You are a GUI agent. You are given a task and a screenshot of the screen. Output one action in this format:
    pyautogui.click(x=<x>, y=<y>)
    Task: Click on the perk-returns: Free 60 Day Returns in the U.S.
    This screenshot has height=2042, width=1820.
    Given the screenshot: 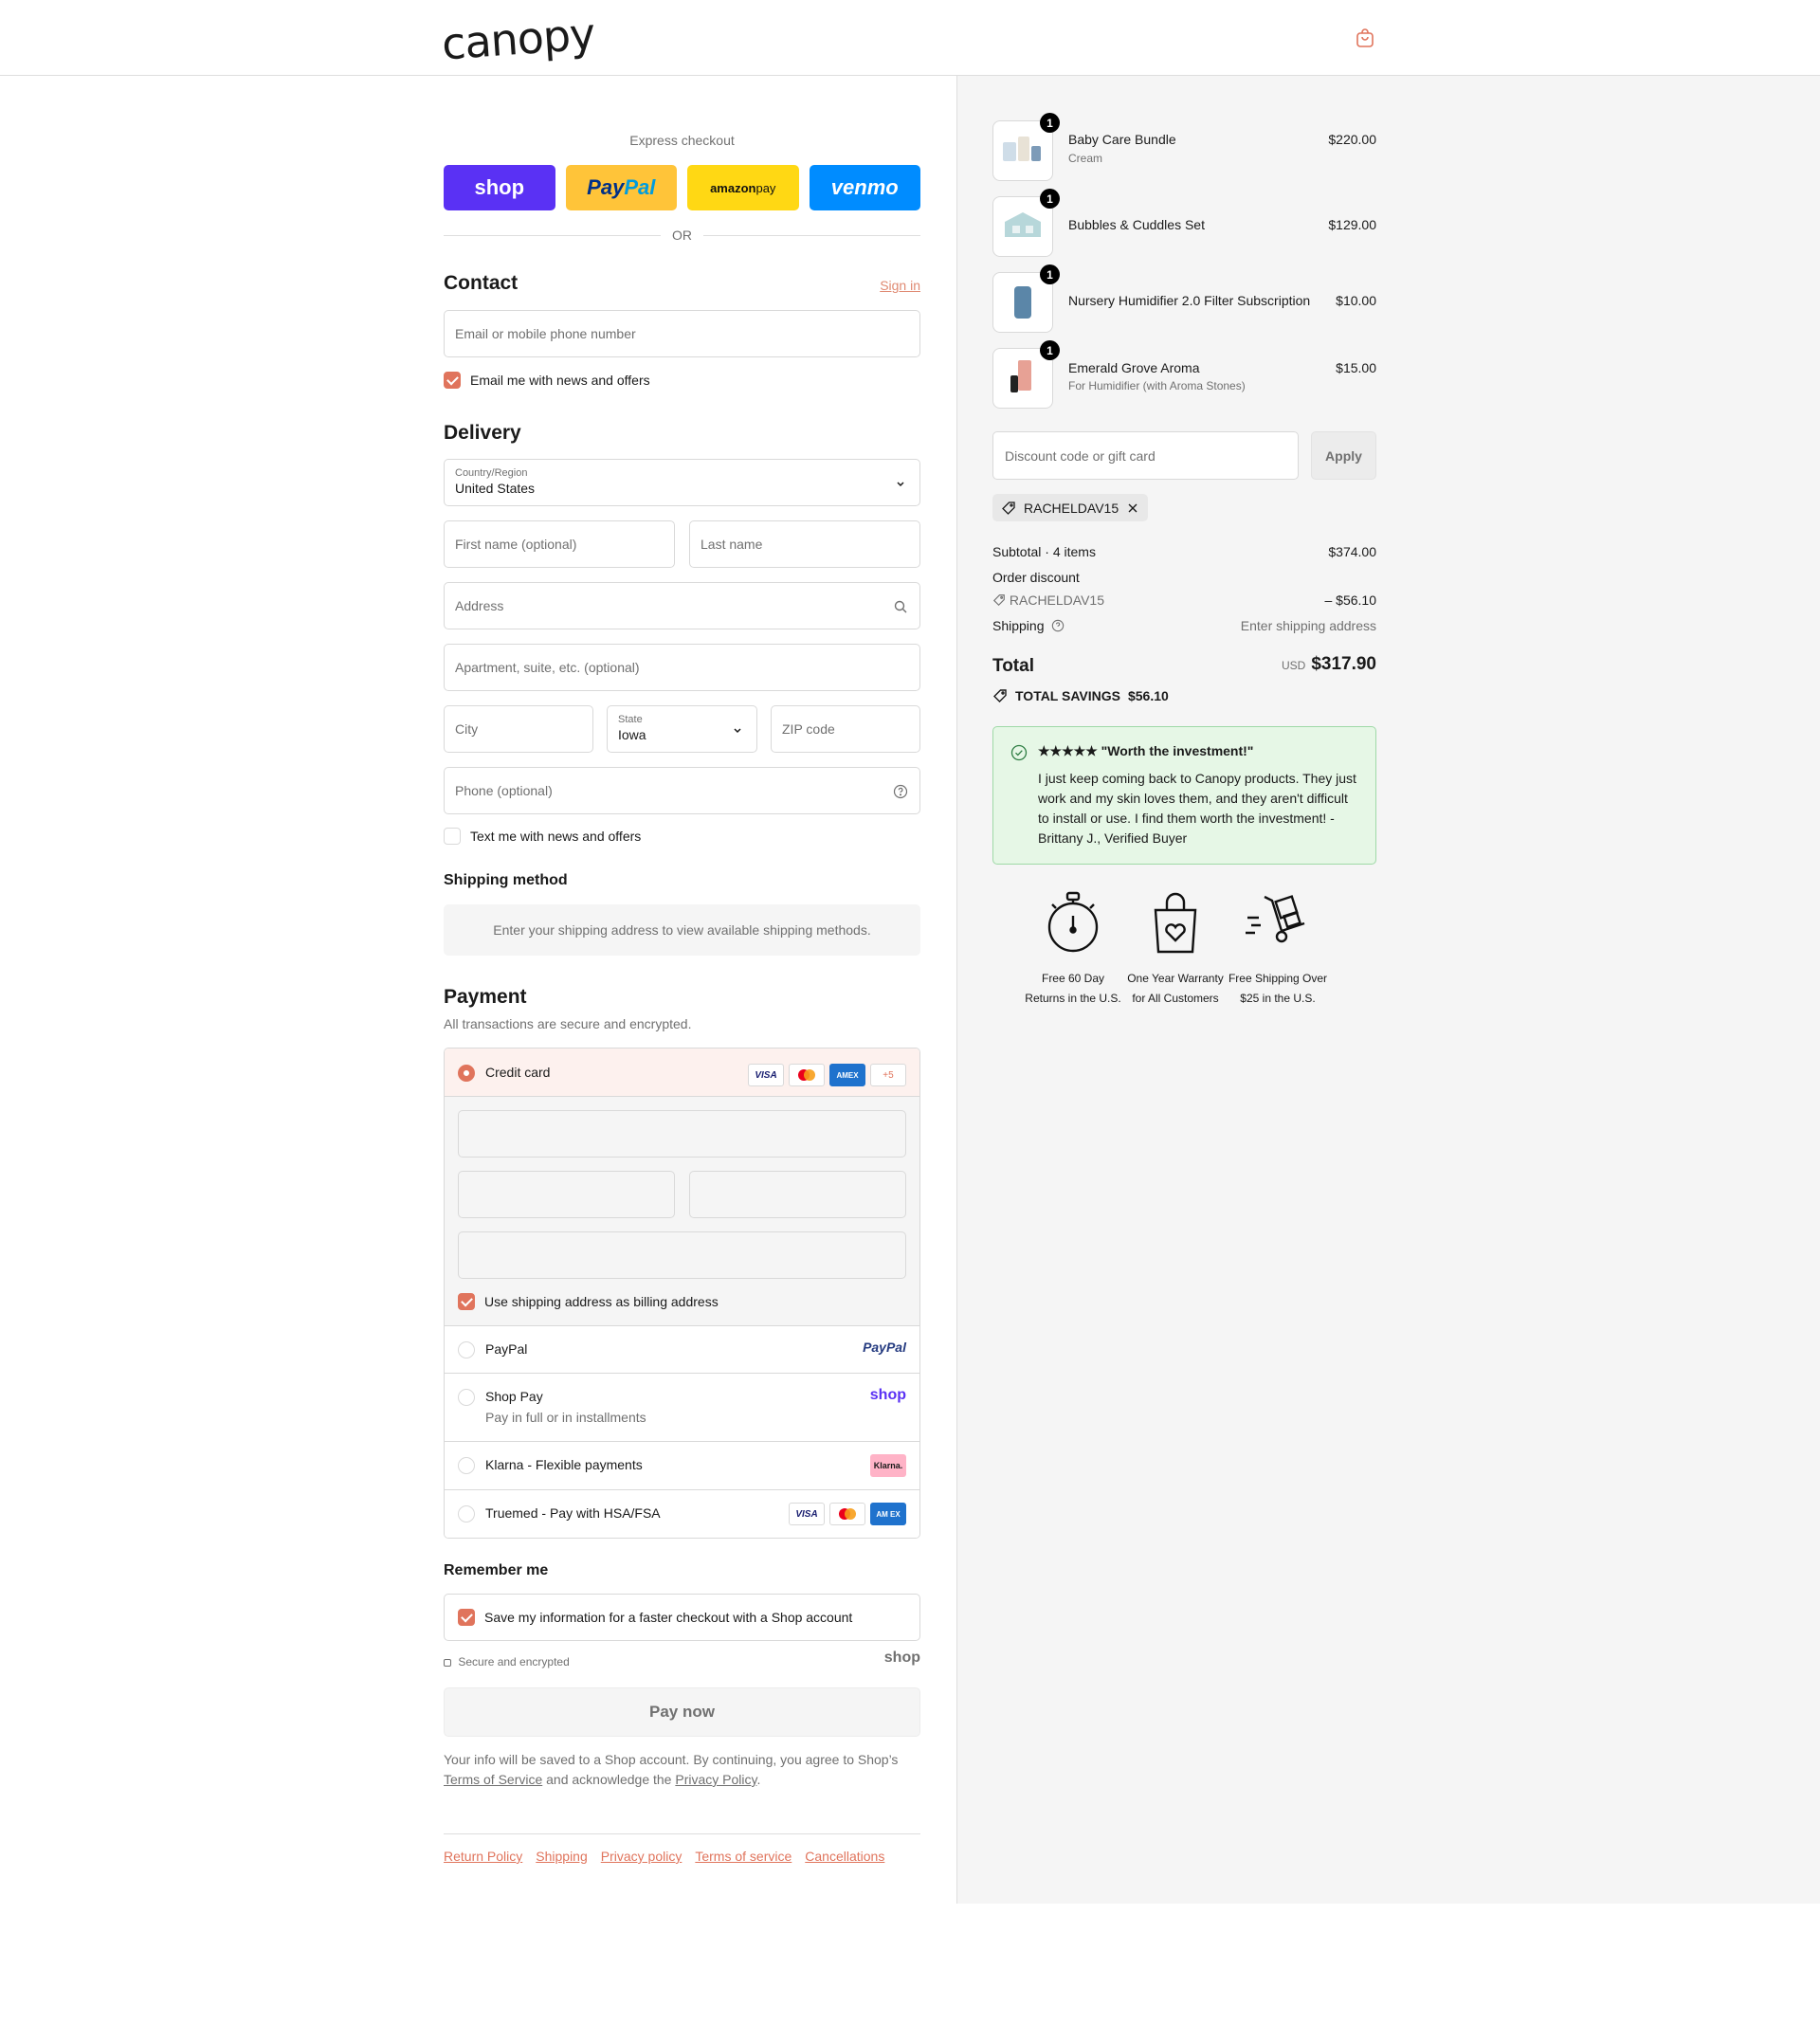 What is the action you would take?
    pyautogui.click(x=1073, y=949)
    